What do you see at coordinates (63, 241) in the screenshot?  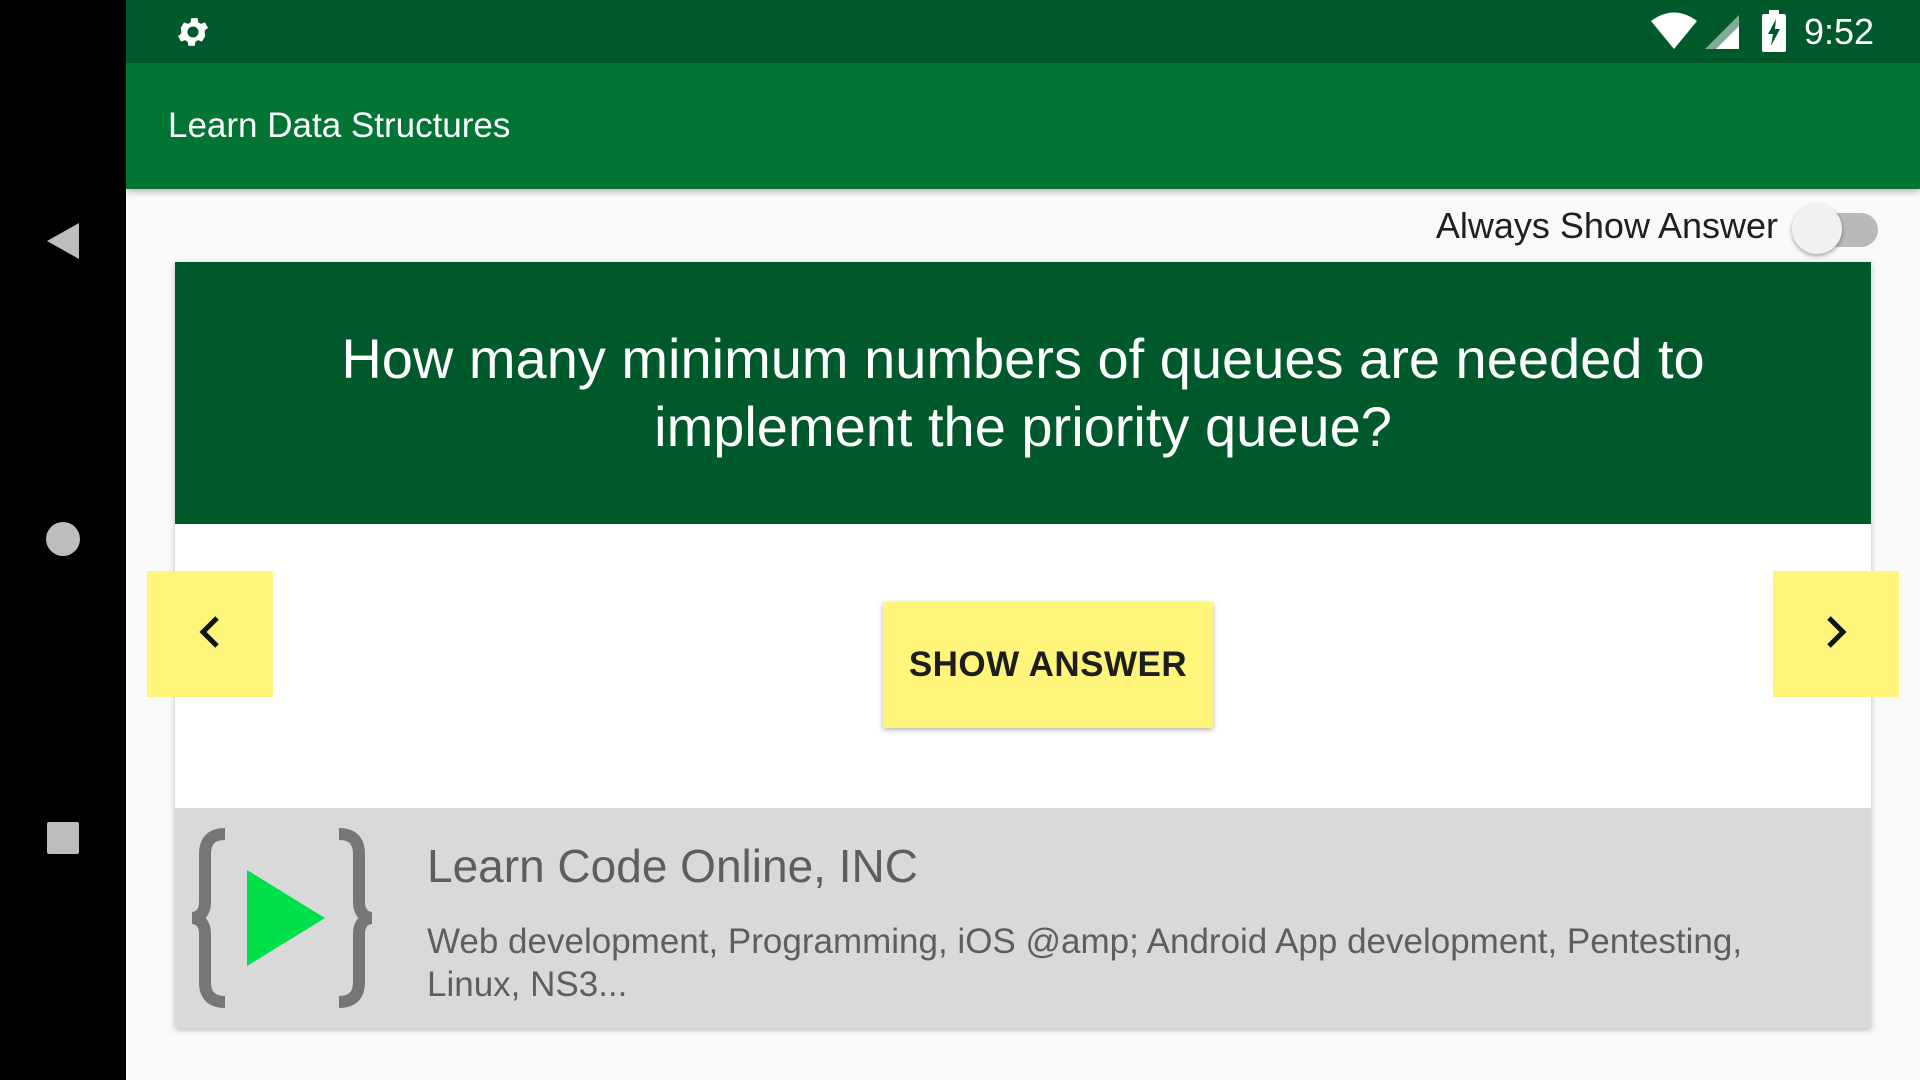 I see `back-triangle-icon` at bounding box center [63, 241].